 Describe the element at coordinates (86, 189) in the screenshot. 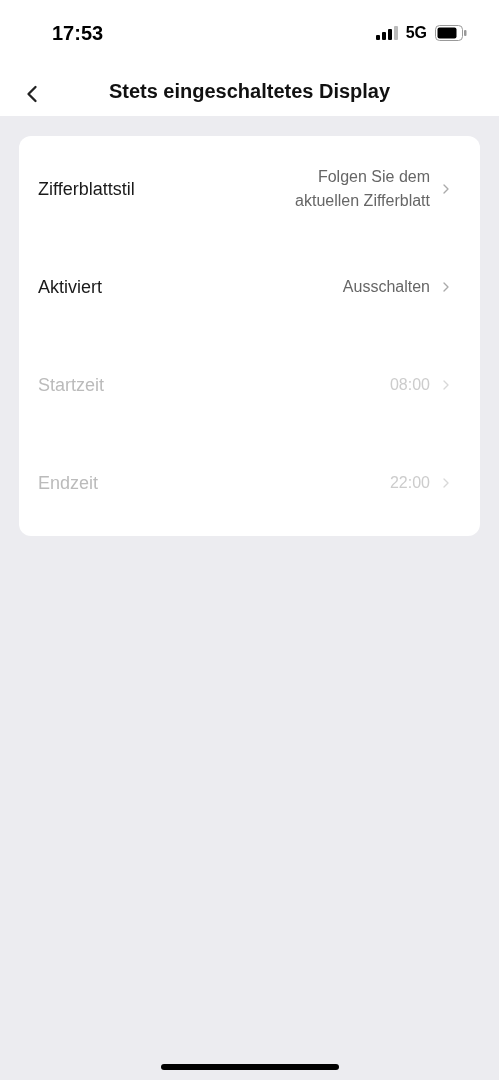

I see `setting-label: Zifferblattstil` at that location.